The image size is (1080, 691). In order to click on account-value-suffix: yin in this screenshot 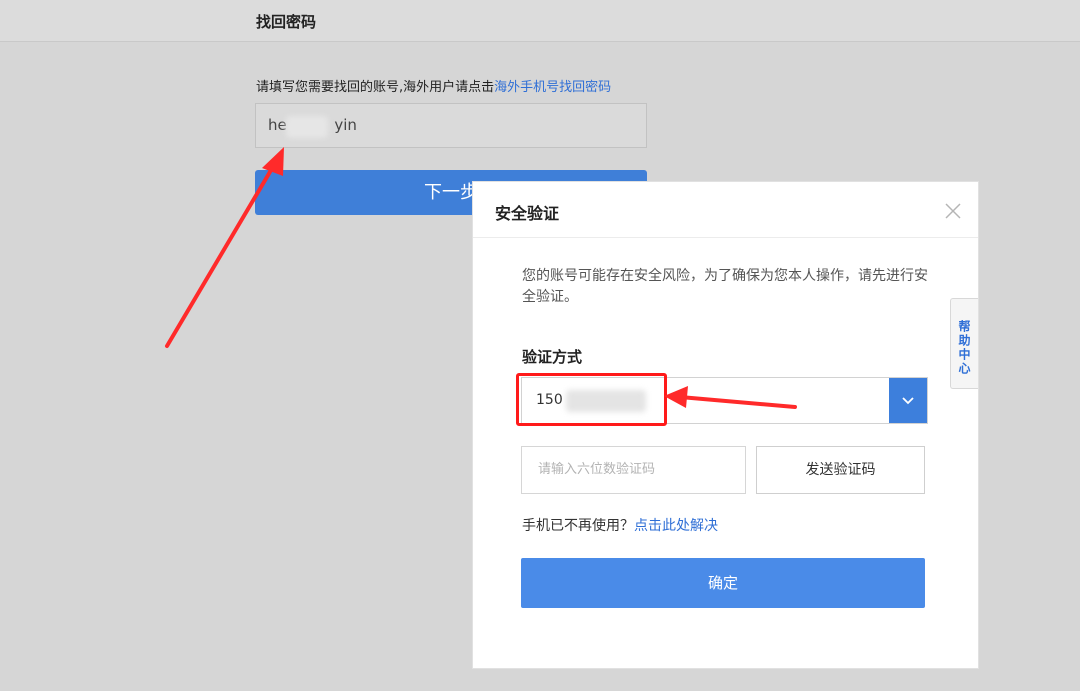, I will do `click(345, 125)`.